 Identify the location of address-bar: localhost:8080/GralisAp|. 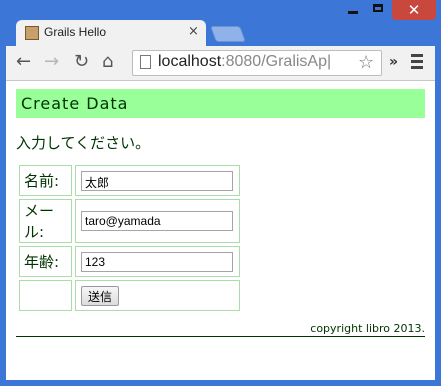
(257, 63).